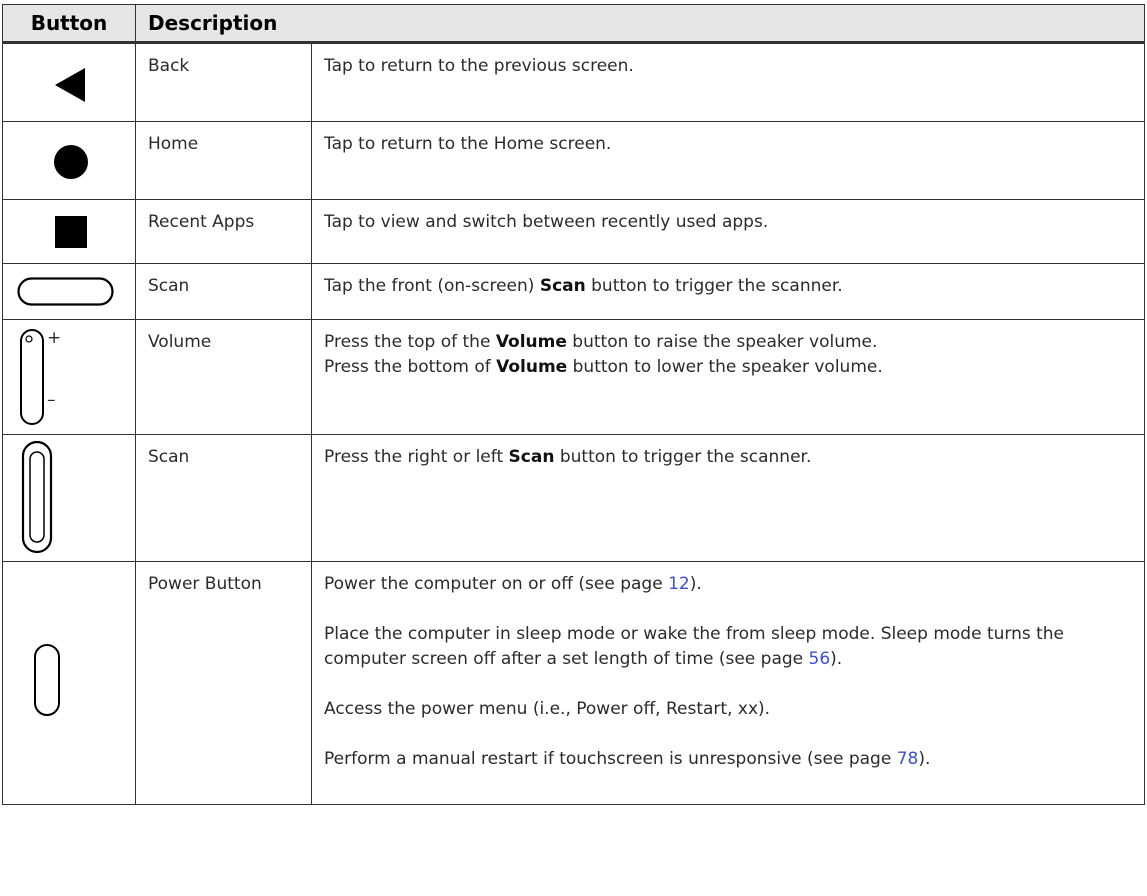  What do you see at coordinates (223, 82) in the screenshot?
I see `button-name: Back` at bounding box center [223, 82].